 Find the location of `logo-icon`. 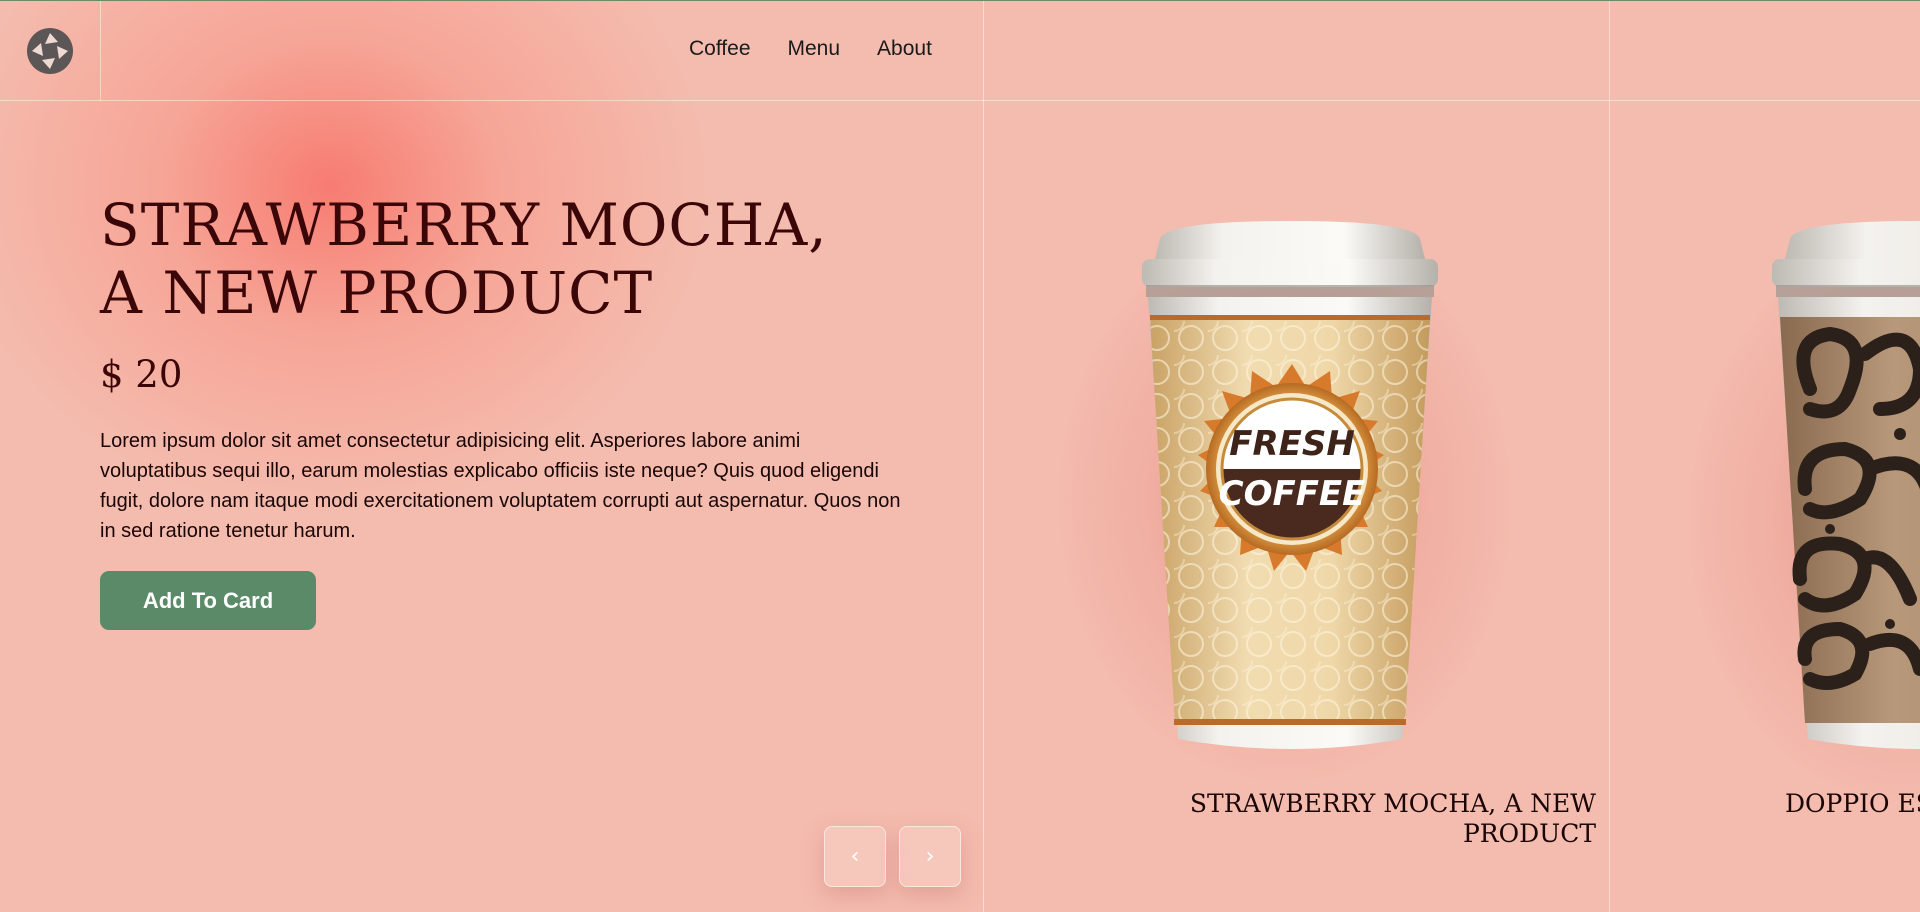

logo-icon is located at coordinates (50, 51).